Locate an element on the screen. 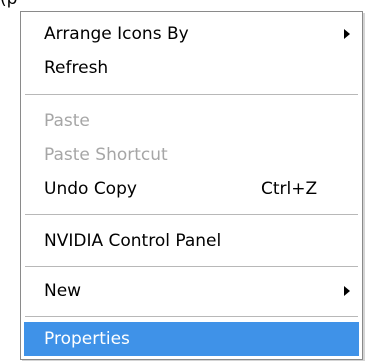 The image size is (374, 361). menu-item-new: New is located at coordinates (191, 291).